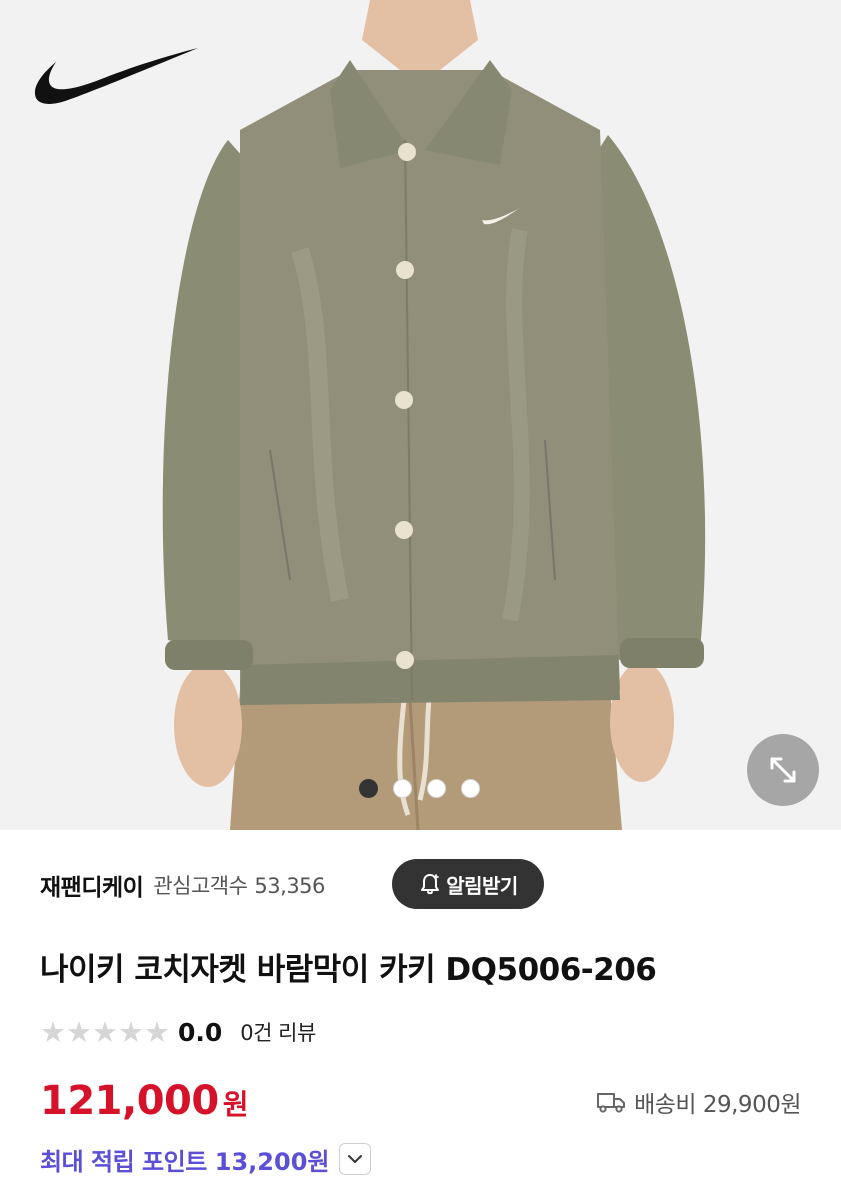 This screenshot has height=1200, width=841. I want to click on points-label: 최대 적립 포인트, so click(123, 1161).